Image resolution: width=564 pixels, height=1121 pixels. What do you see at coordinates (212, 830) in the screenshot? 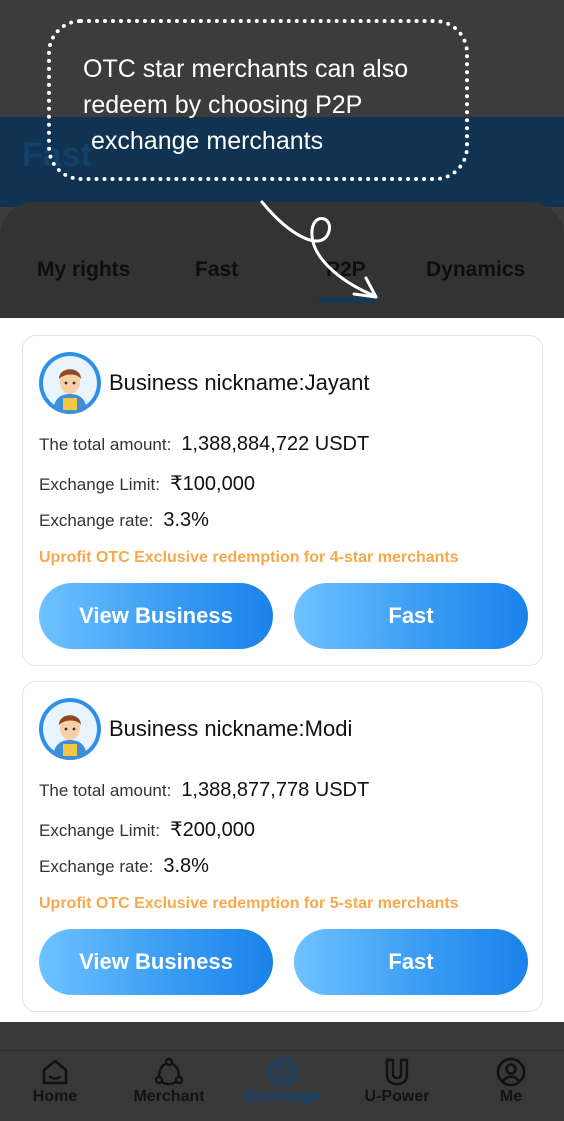
I see `exchange-limit-value: ₹200,000` at bounding box center [212, 830].